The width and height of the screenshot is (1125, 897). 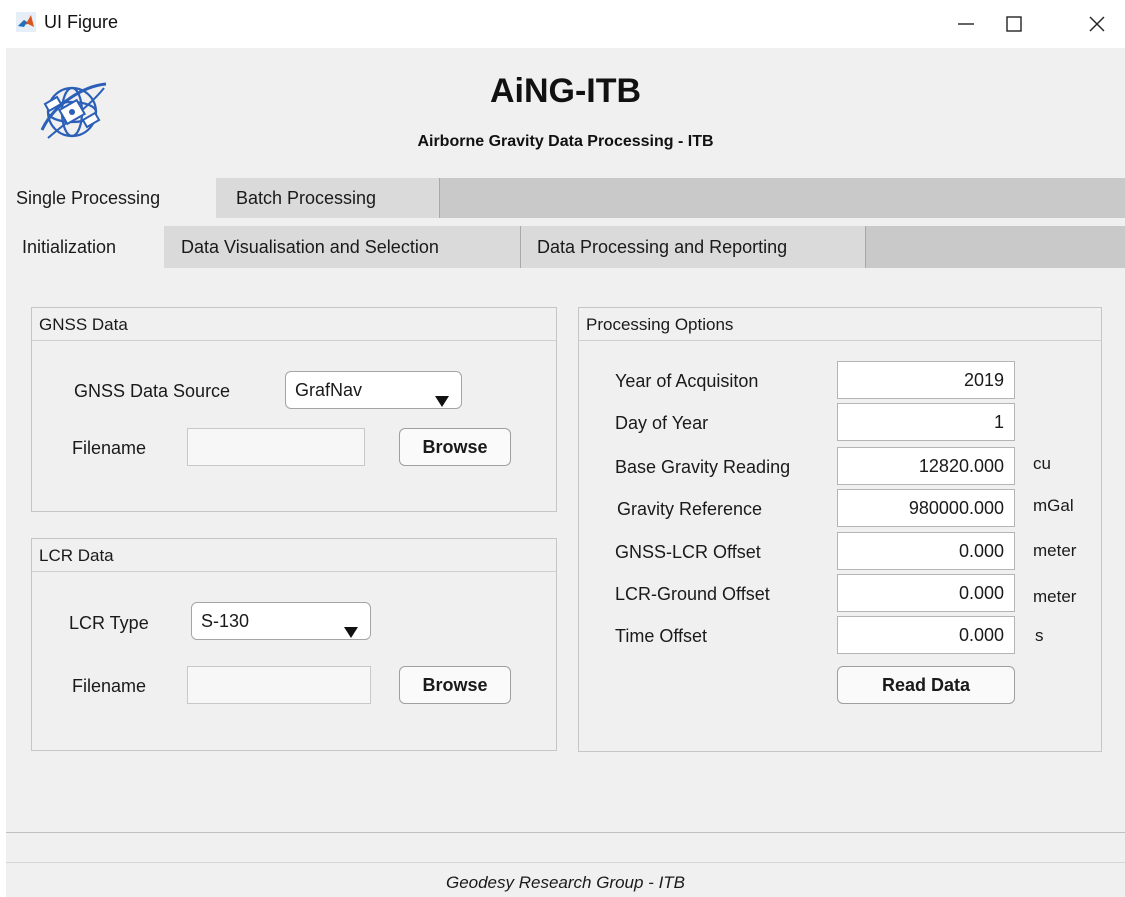 What do you see at coordinates (306, 197) in the screenshot?
I see `tab-label: Batch Processing` at bounding box center [306, 197].